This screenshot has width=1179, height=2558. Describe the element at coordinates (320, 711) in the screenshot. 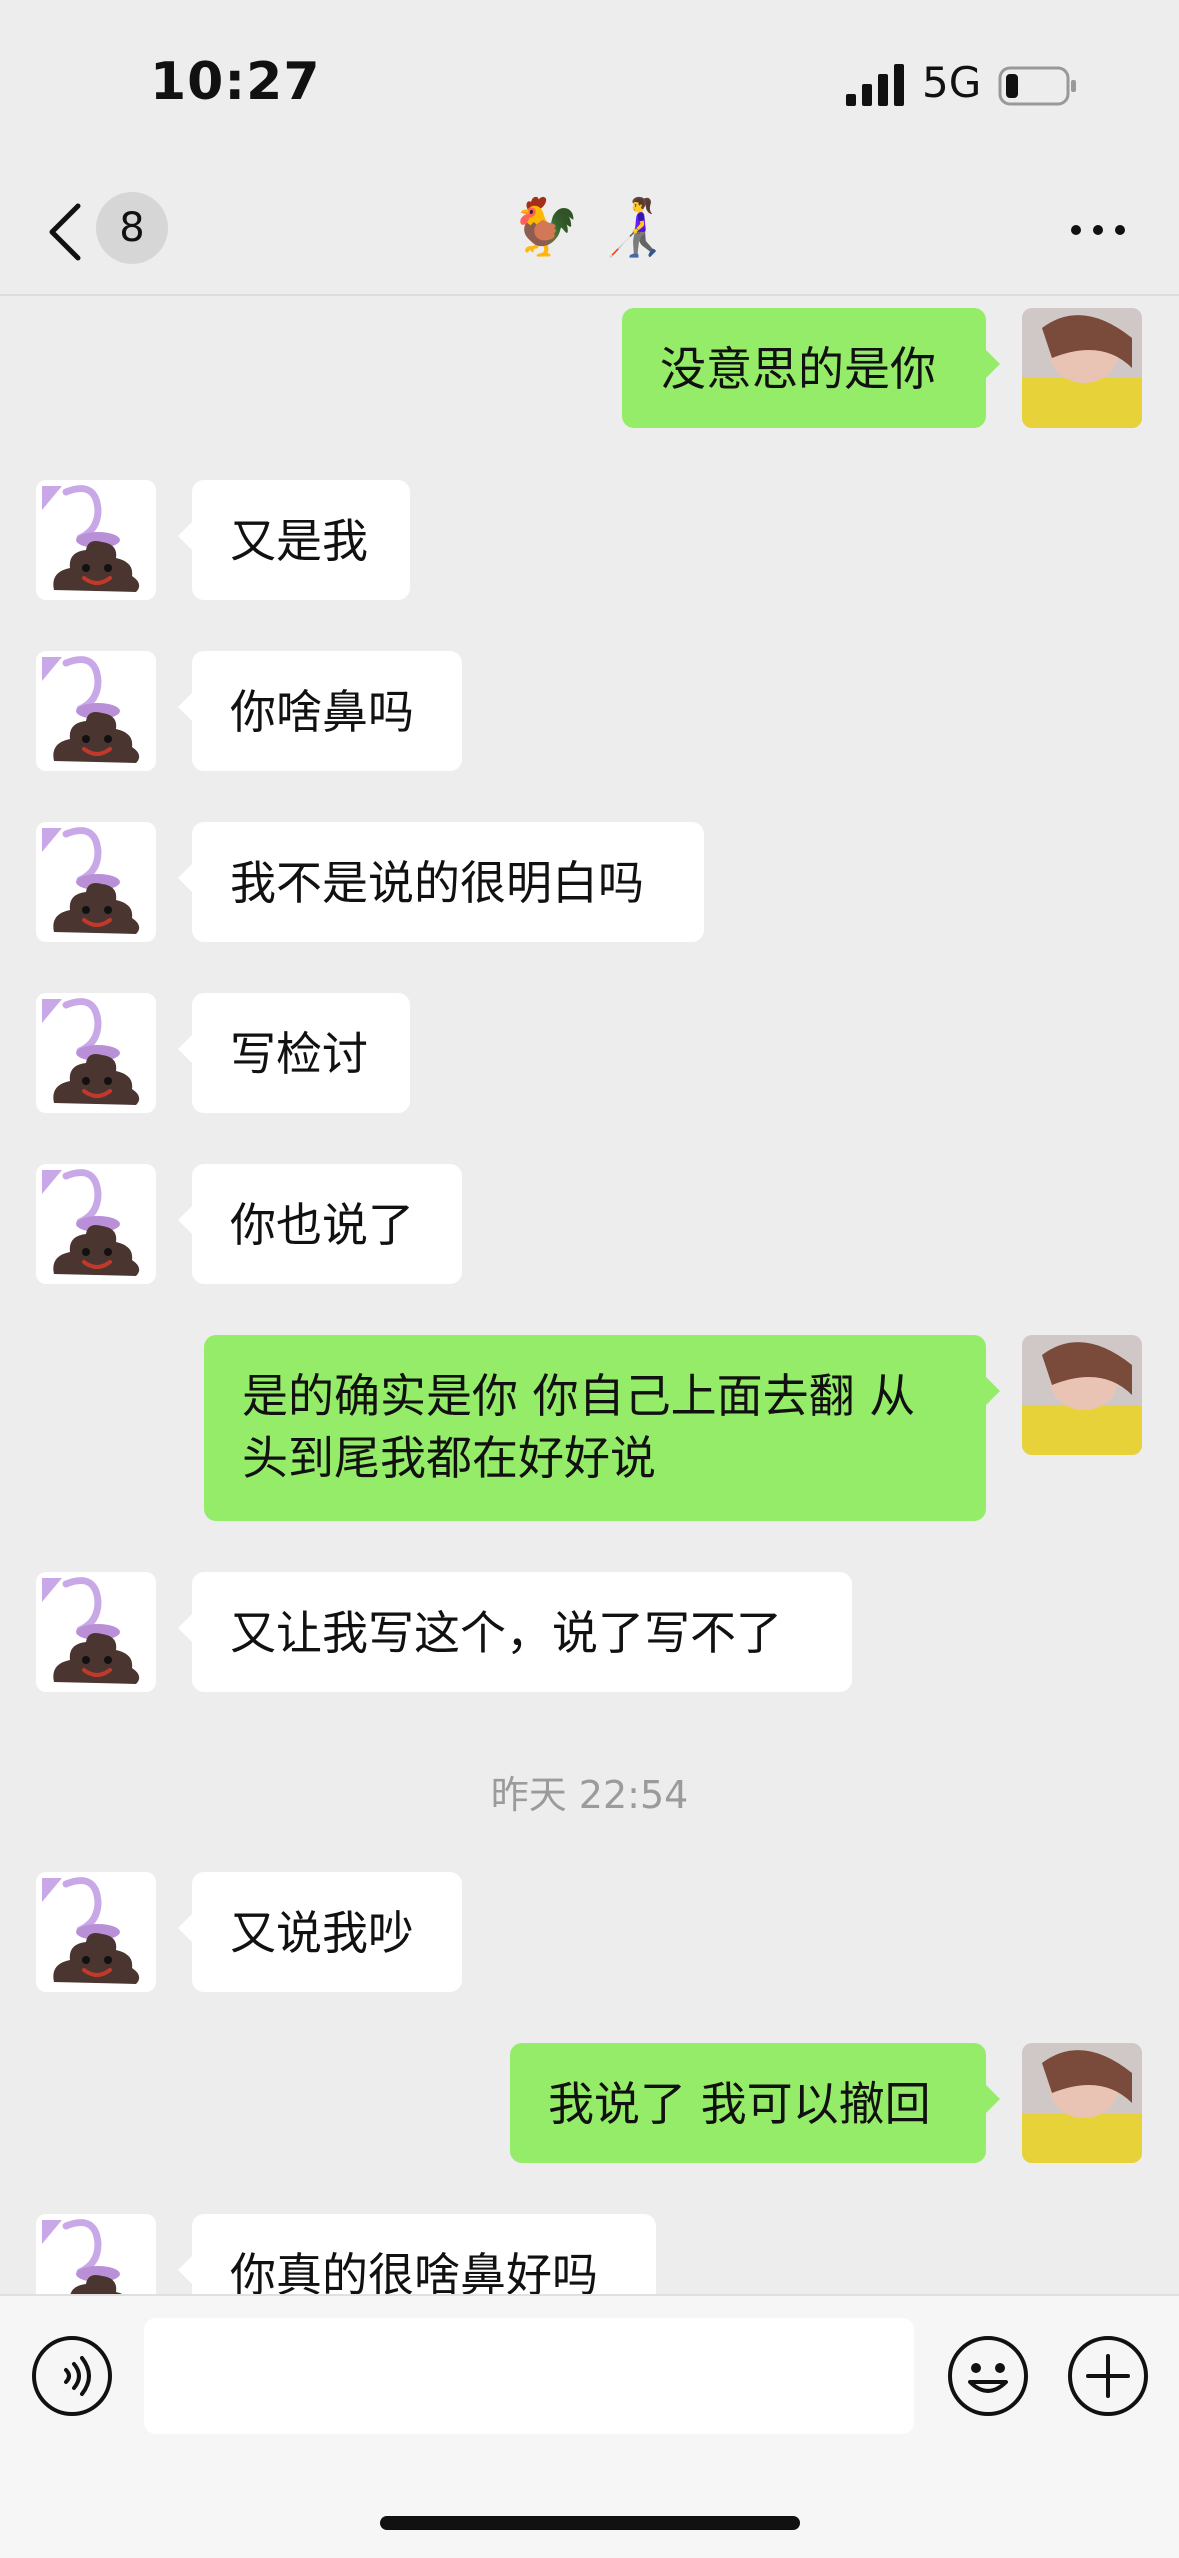

I see `incoming-message: 你啥鼻吗` at that location.